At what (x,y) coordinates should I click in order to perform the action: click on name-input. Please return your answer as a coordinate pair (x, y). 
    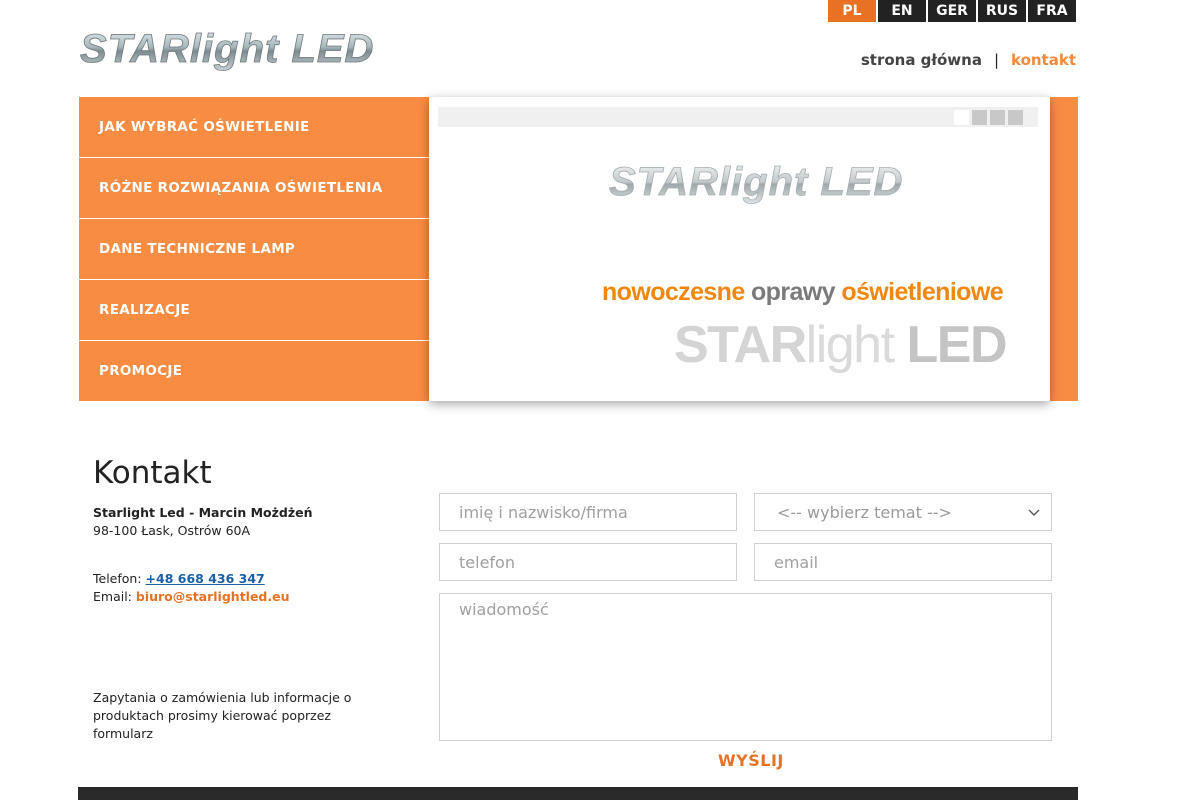
    Looking at the image, I should click on (597, 512).